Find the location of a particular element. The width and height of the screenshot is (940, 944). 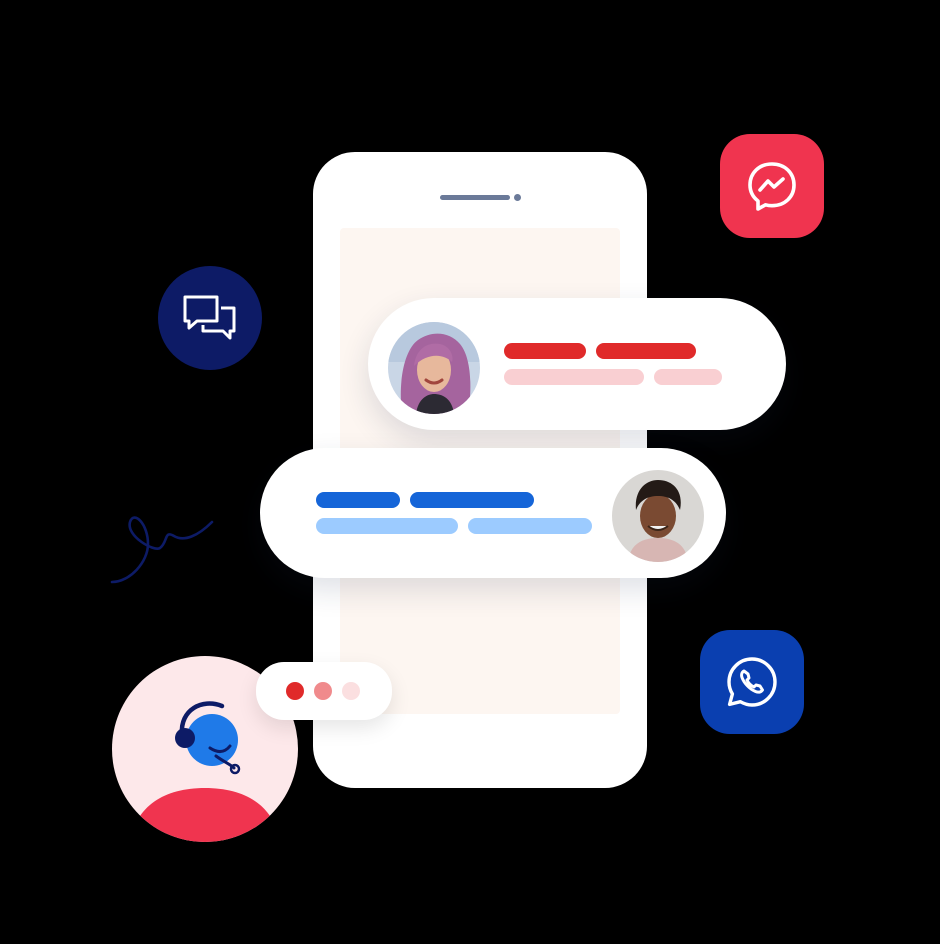

phone-camera is located at coordinates (517, 197).